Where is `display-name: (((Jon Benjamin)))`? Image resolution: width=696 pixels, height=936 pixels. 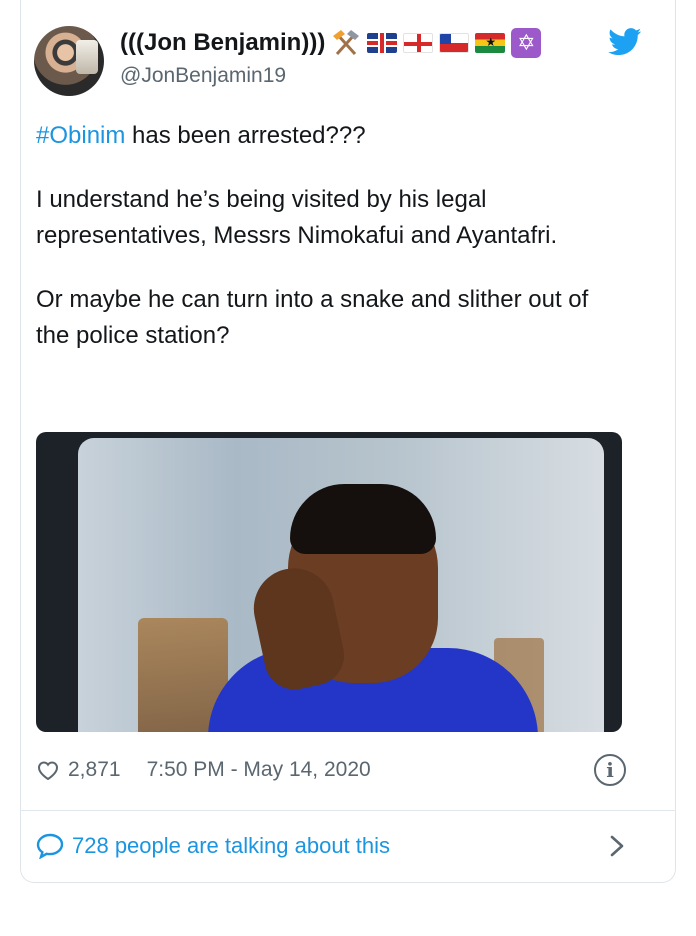
display-name: (((Jon Benjamin))) is located at coordinates (222, 43).